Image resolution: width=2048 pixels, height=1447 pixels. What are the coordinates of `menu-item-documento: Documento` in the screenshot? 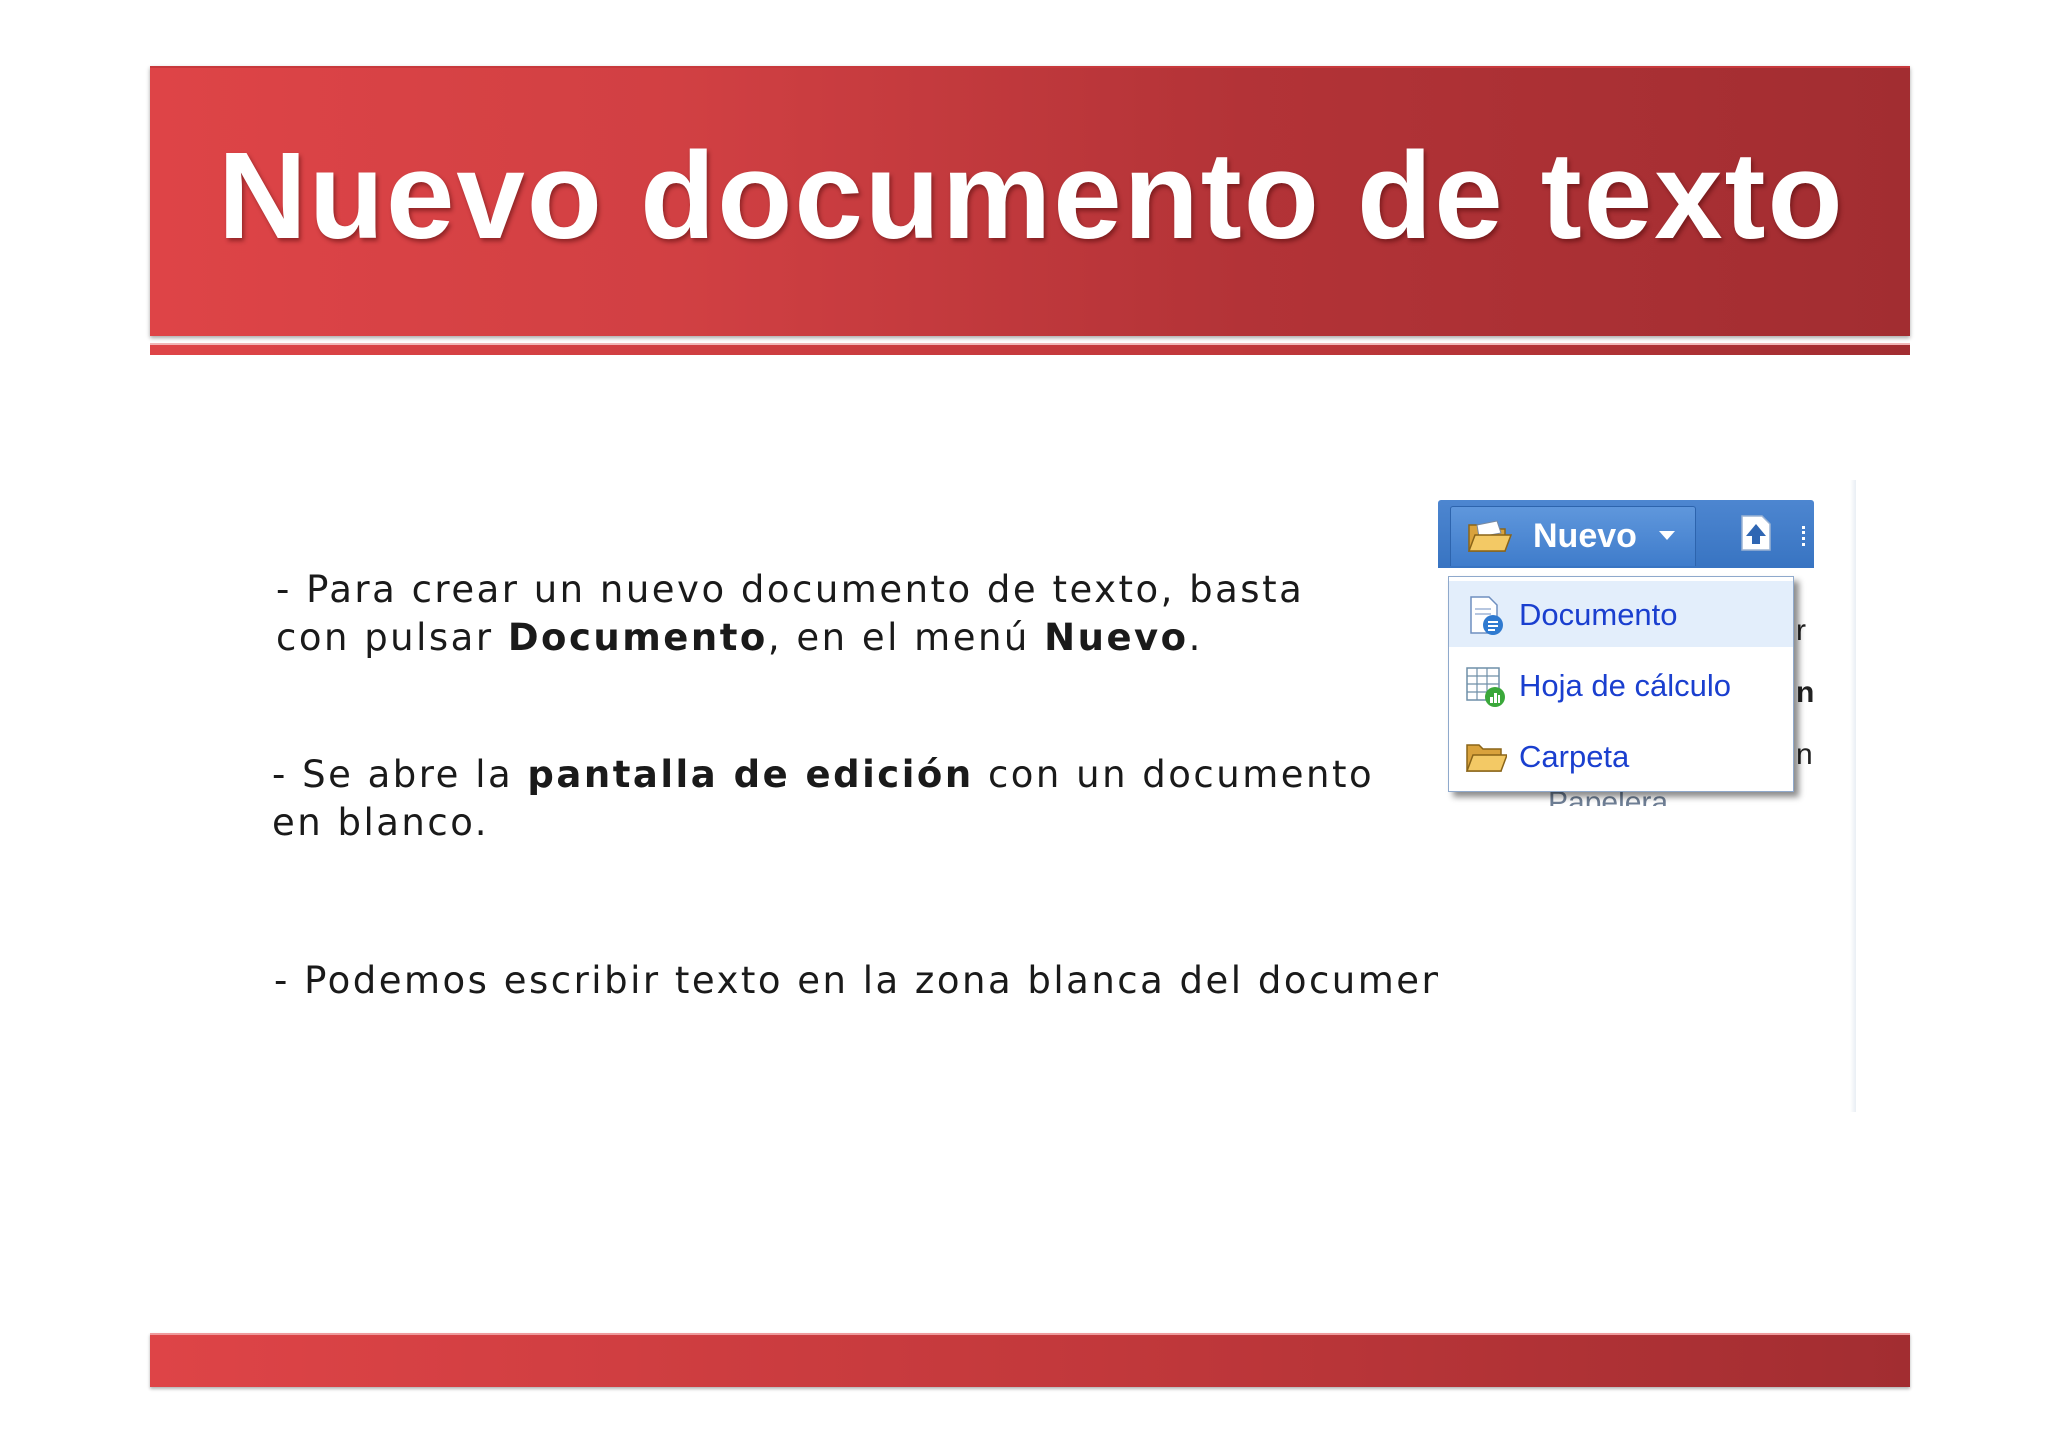 It's located at (1621, 614).